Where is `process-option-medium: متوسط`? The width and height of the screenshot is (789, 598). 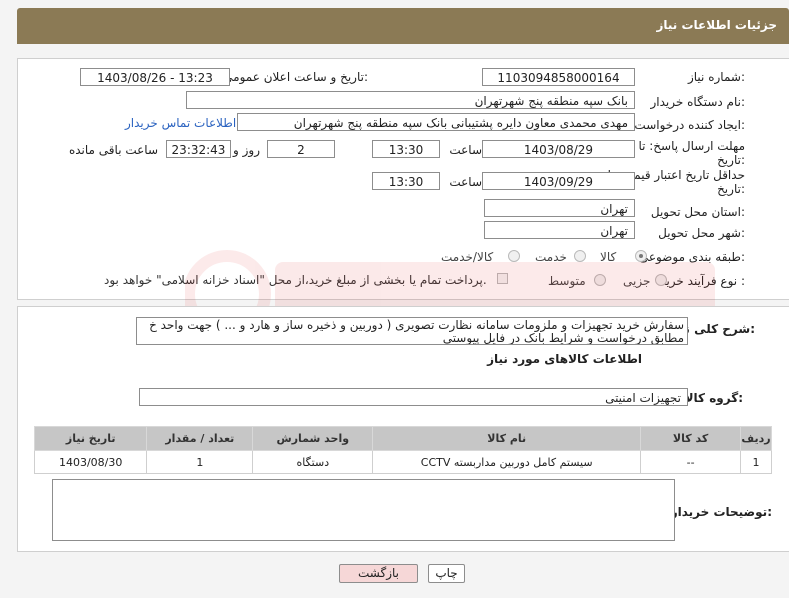 process-option-medium: متوسط is located at coordinates (567, 281).